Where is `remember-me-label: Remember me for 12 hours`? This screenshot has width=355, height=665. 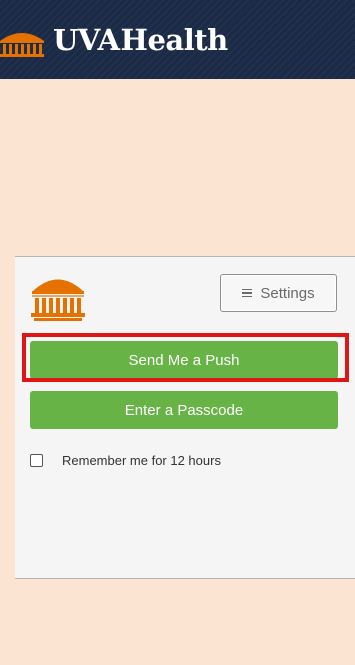 remember-me-label: Remember me for 12 hours is located at coordinates (141, 460).